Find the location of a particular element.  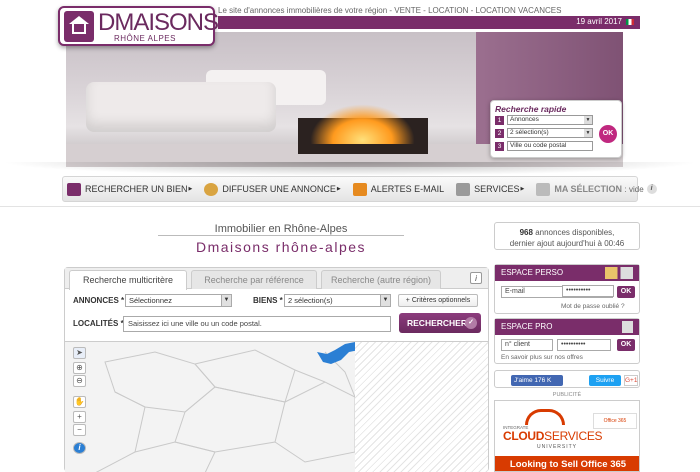

megaphone-icon is located at coordinates (211, 189).